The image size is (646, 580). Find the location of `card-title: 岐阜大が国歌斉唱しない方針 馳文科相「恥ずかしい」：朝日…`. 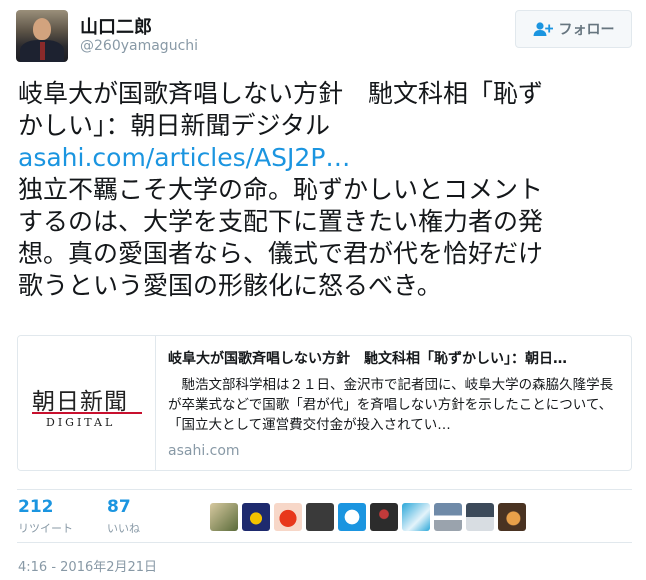

card-title: 岐阜大が国歌斉唱しない方針 馳文科相「恥ずかしい」：朝日… is located at coordinates (367, 359).